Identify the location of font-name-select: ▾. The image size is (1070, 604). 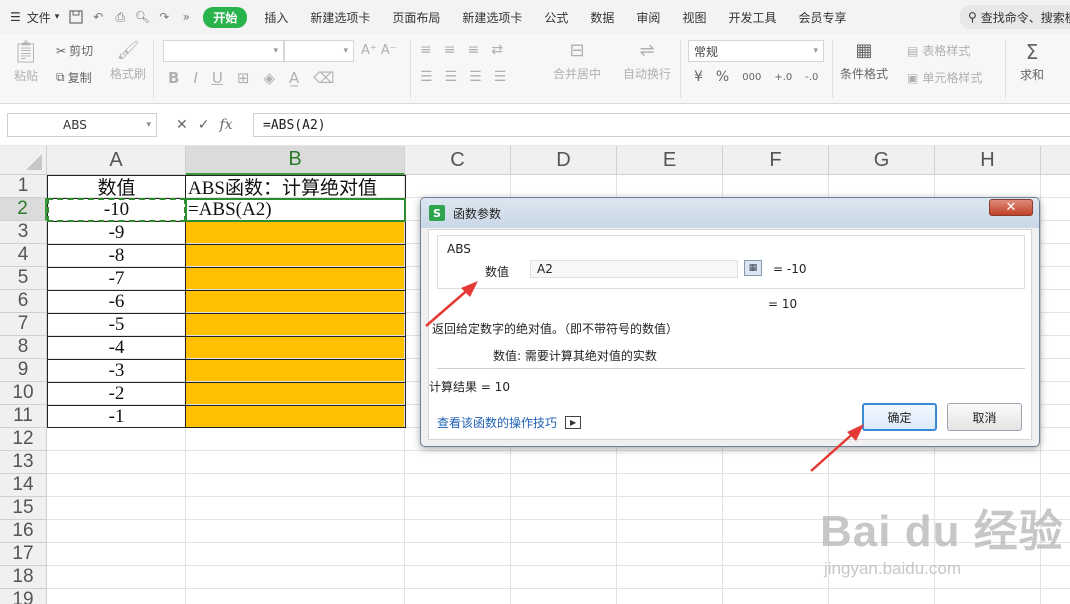
(223, 51).